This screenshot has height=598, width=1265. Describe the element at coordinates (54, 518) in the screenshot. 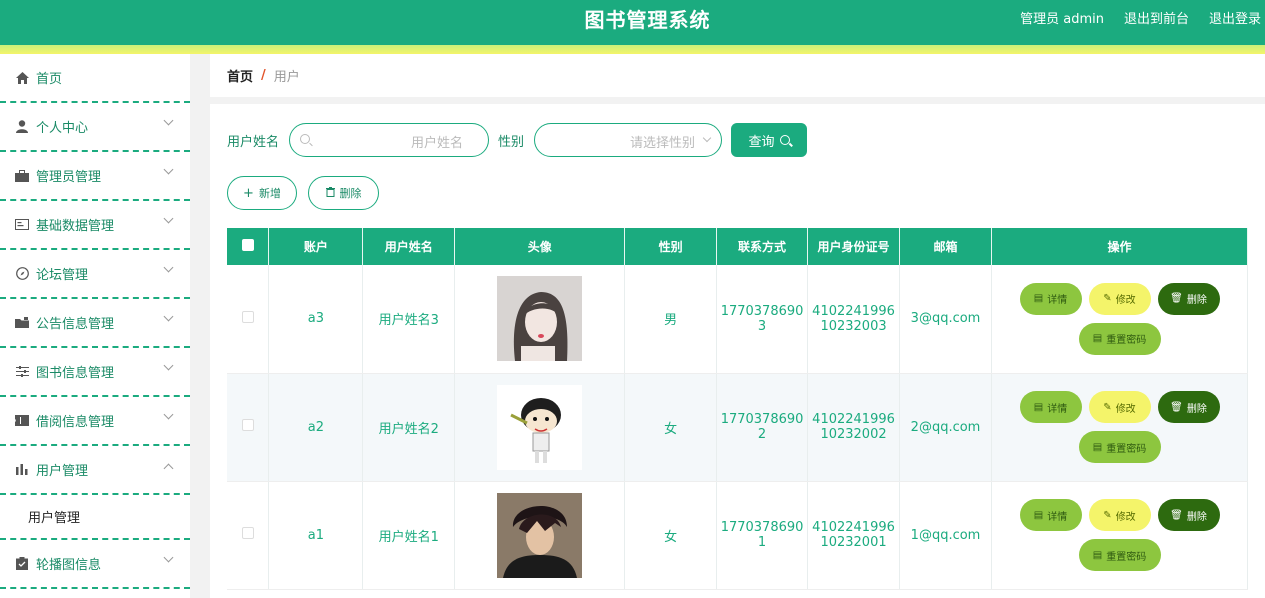

I see `submenu-item-label: 用户管理` at that location.